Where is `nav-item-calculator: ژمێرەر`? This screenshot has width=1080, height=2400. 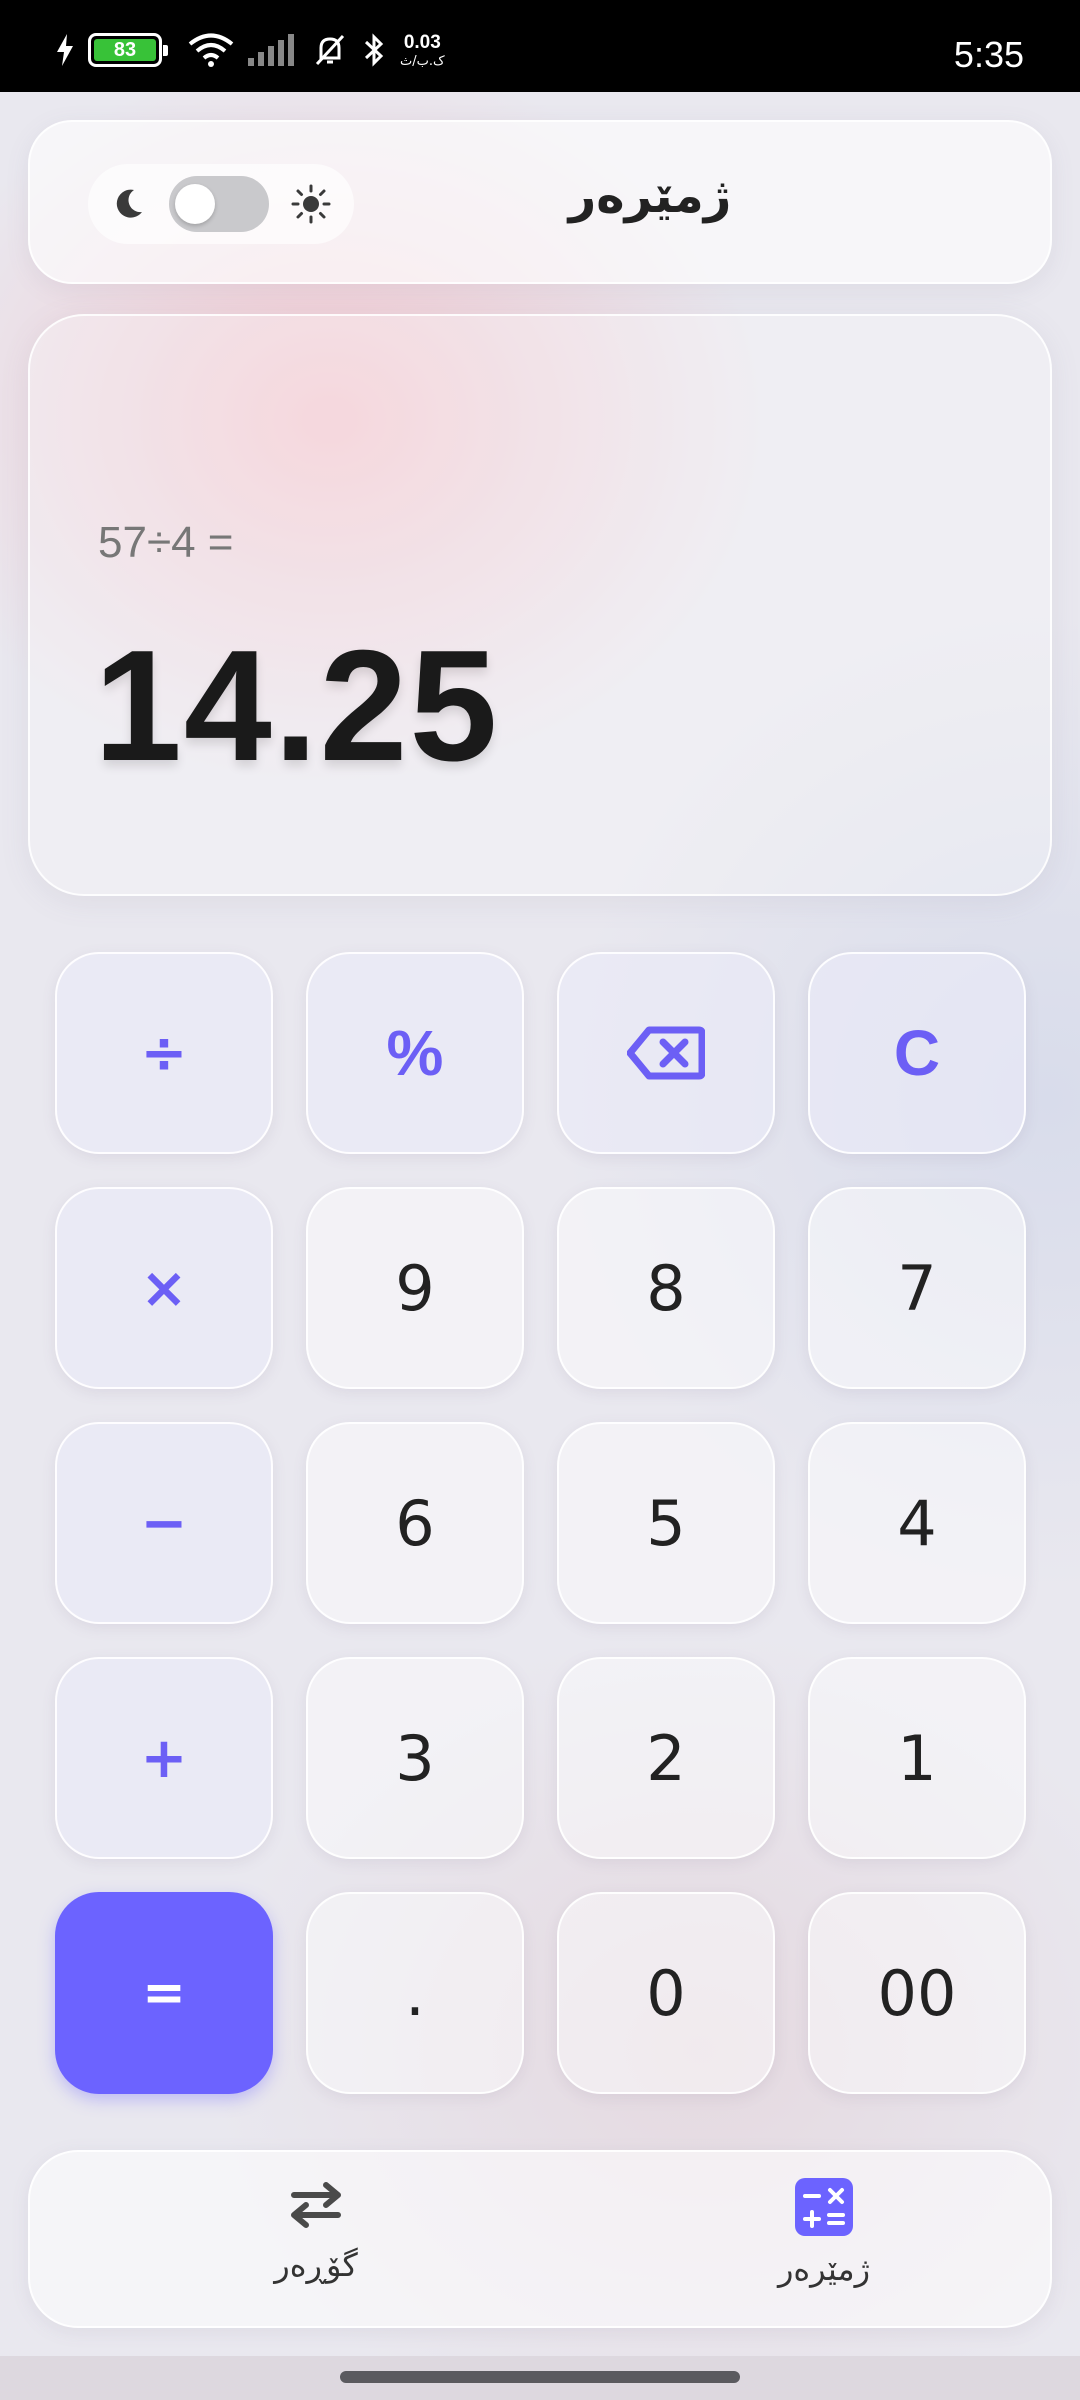 nav-item-calculator: ژمێرەر is located at coordinates (824, 2233).